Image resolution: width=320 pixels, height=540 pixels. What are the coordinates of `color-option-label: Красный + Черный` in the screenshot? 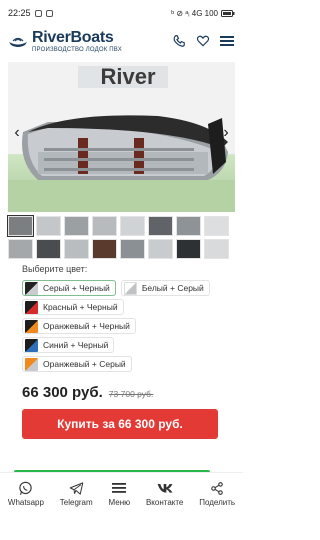 It's located at (80, 307).